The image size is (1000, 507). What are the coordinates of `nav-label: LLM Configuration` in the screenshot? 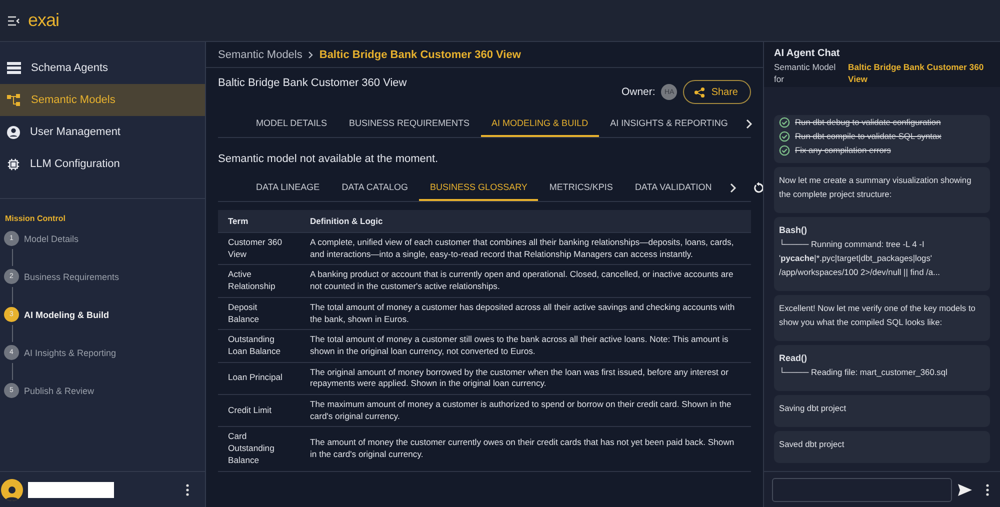 It's located at (75, 164).